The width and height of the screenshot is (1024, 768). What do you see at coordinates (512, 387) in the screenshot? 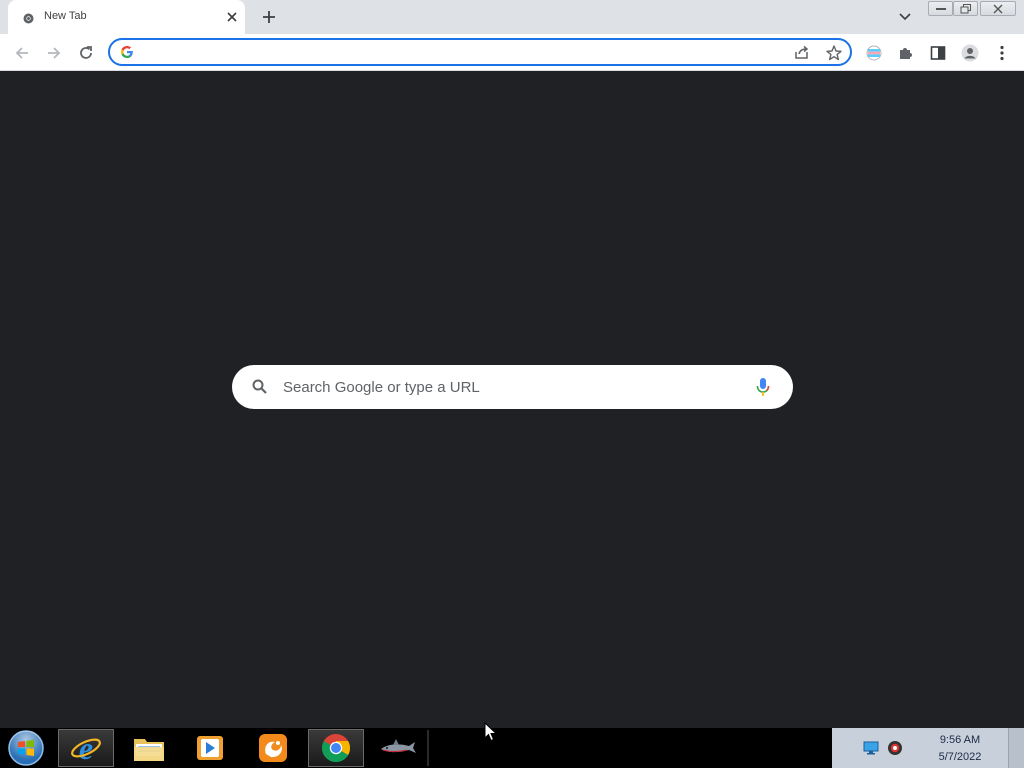
I see `new-tab-search-box: Search Google or type a URL` at bounding box center [512, 387].